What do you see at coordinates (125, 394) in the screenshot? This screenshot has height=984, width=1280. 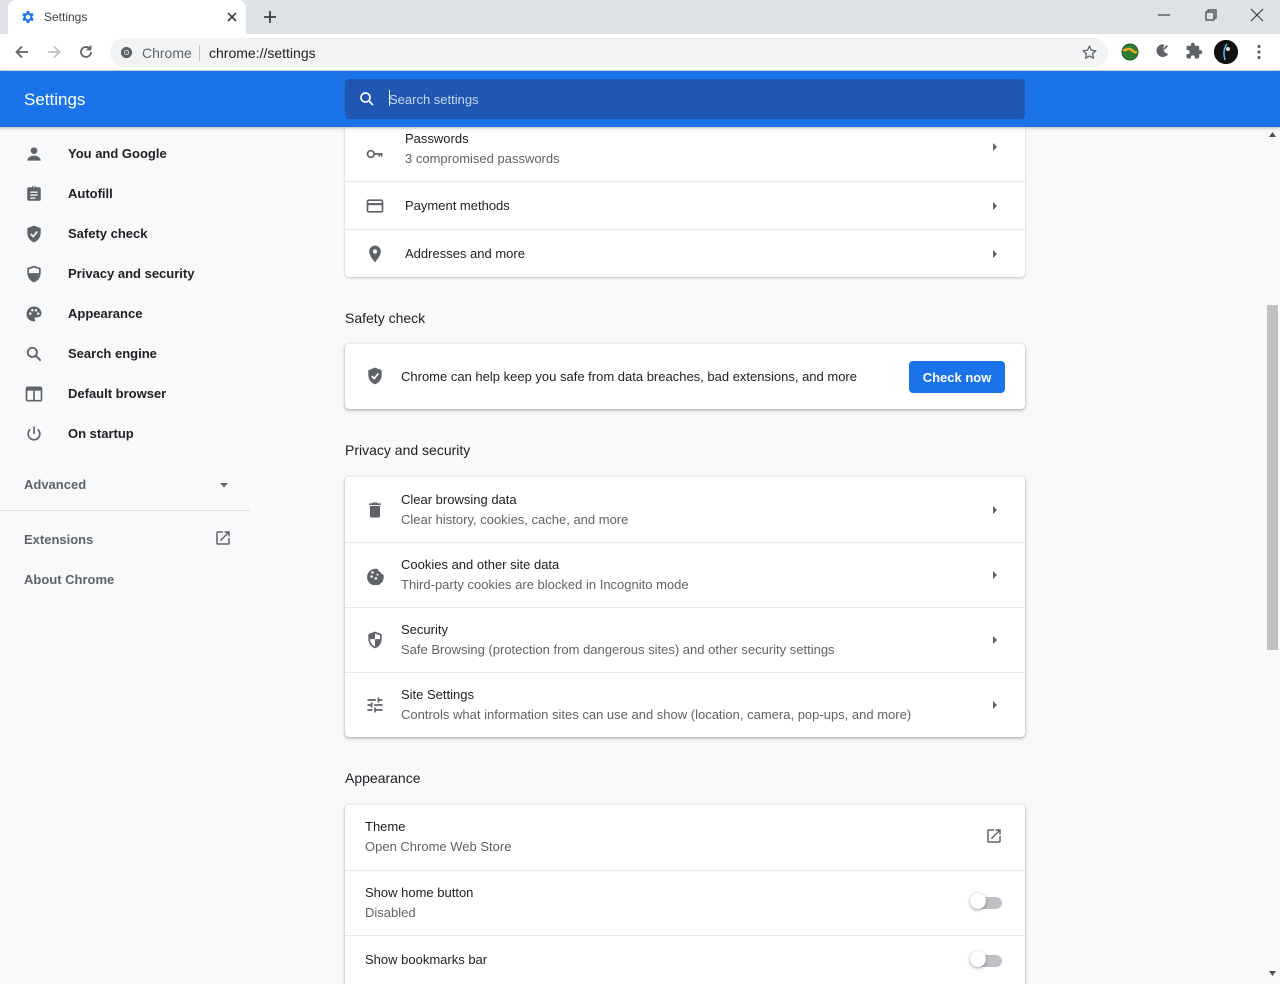 I see `sidebar-item-default-browser: Default browser` at bounding box center [125, 394].